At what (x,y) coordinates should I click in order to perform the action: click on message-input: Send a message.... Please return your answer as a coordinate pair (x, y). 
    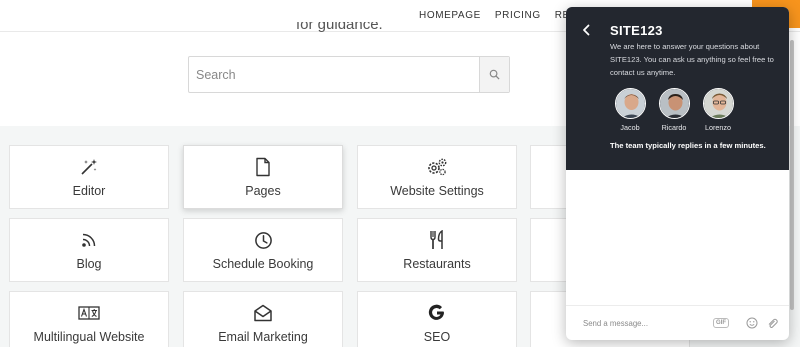
    Looking at the image, I should click on (648, 323).